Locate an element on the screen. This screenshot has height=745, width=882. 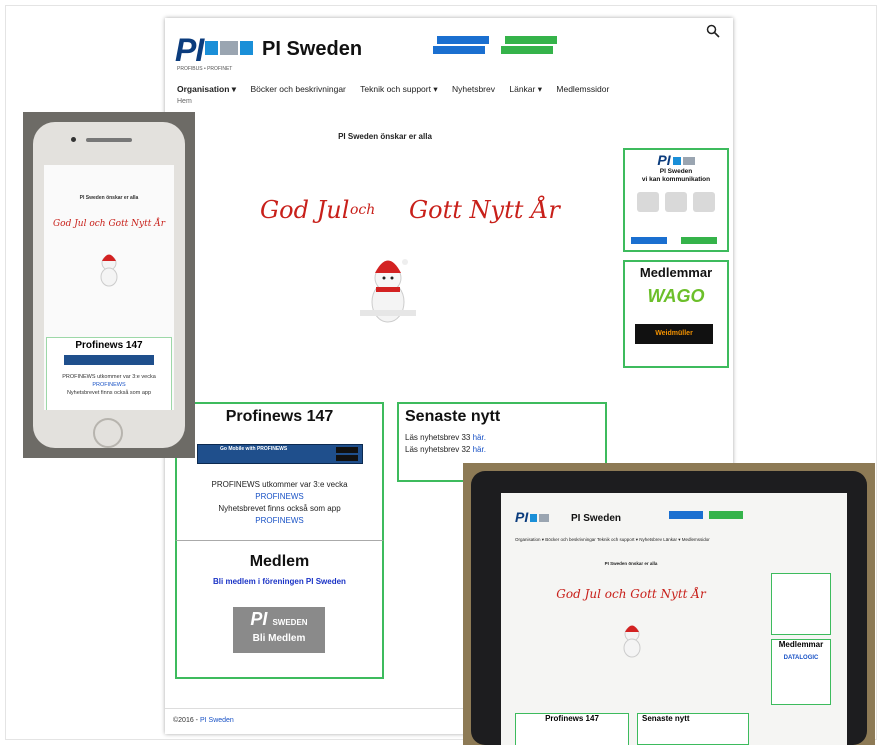
badge-sweden: SWEDEN is located at coordinates (290, 622).